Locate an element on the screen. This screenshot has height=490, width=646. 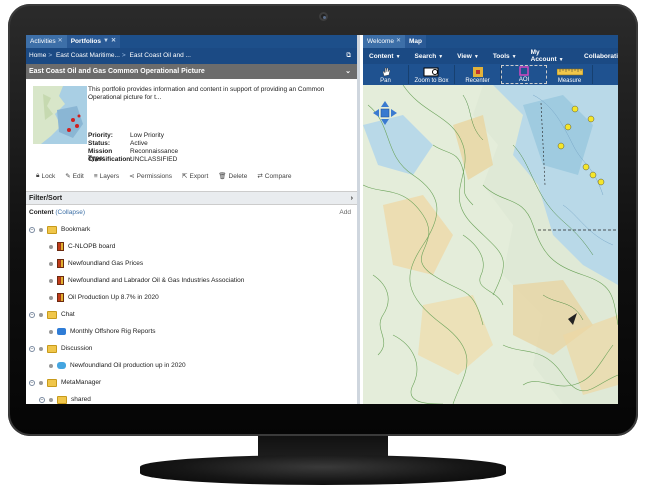
tree-row: − MetaManager is located at coordinates (65, 382).